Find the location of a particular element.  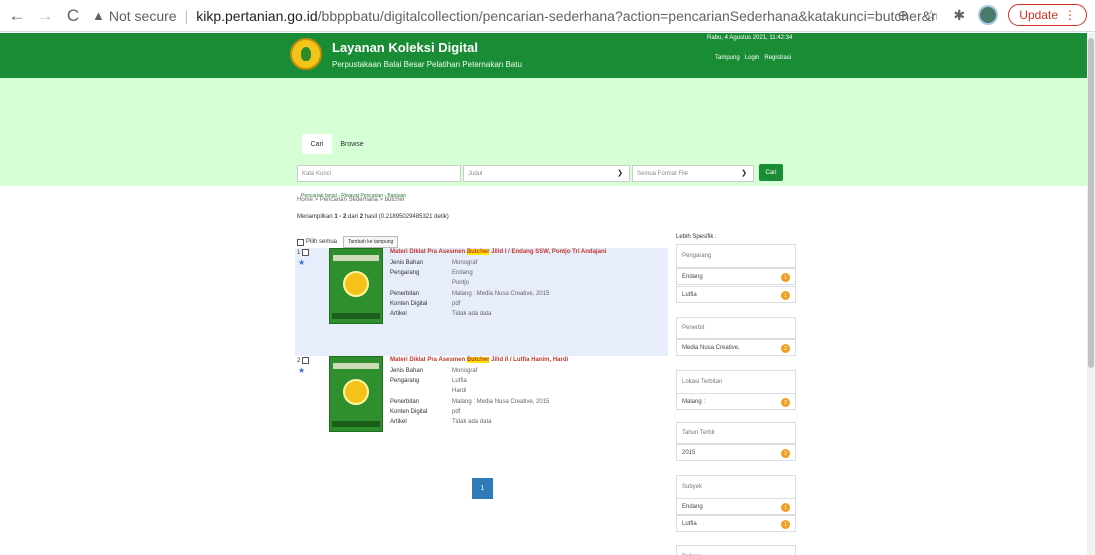

summary-middle: dari is located at coordinates (353, 217).